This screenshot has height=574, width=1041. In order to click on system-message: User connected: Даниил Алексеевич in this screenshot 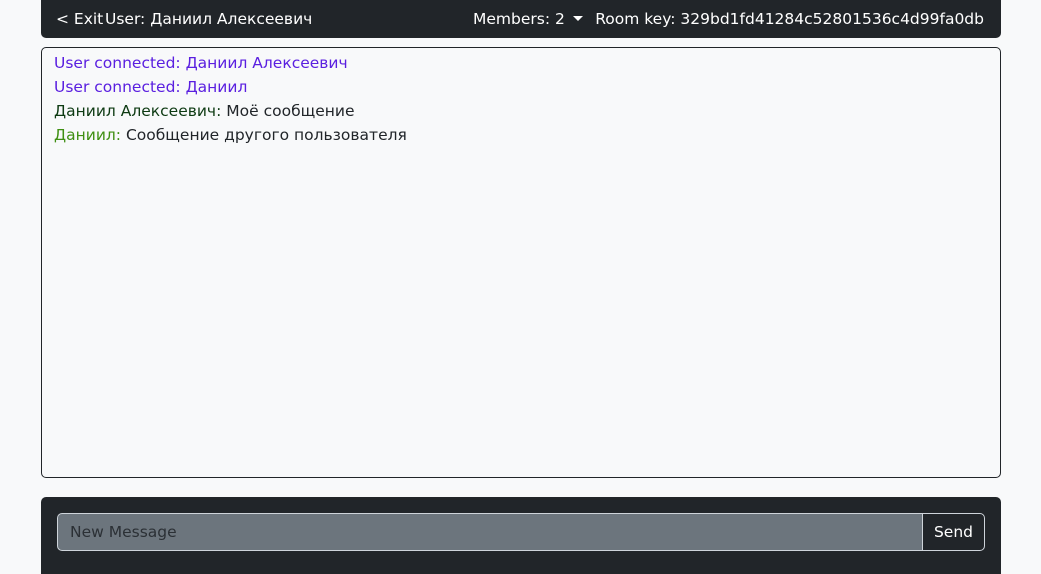, I will do `click(527, 63)`.